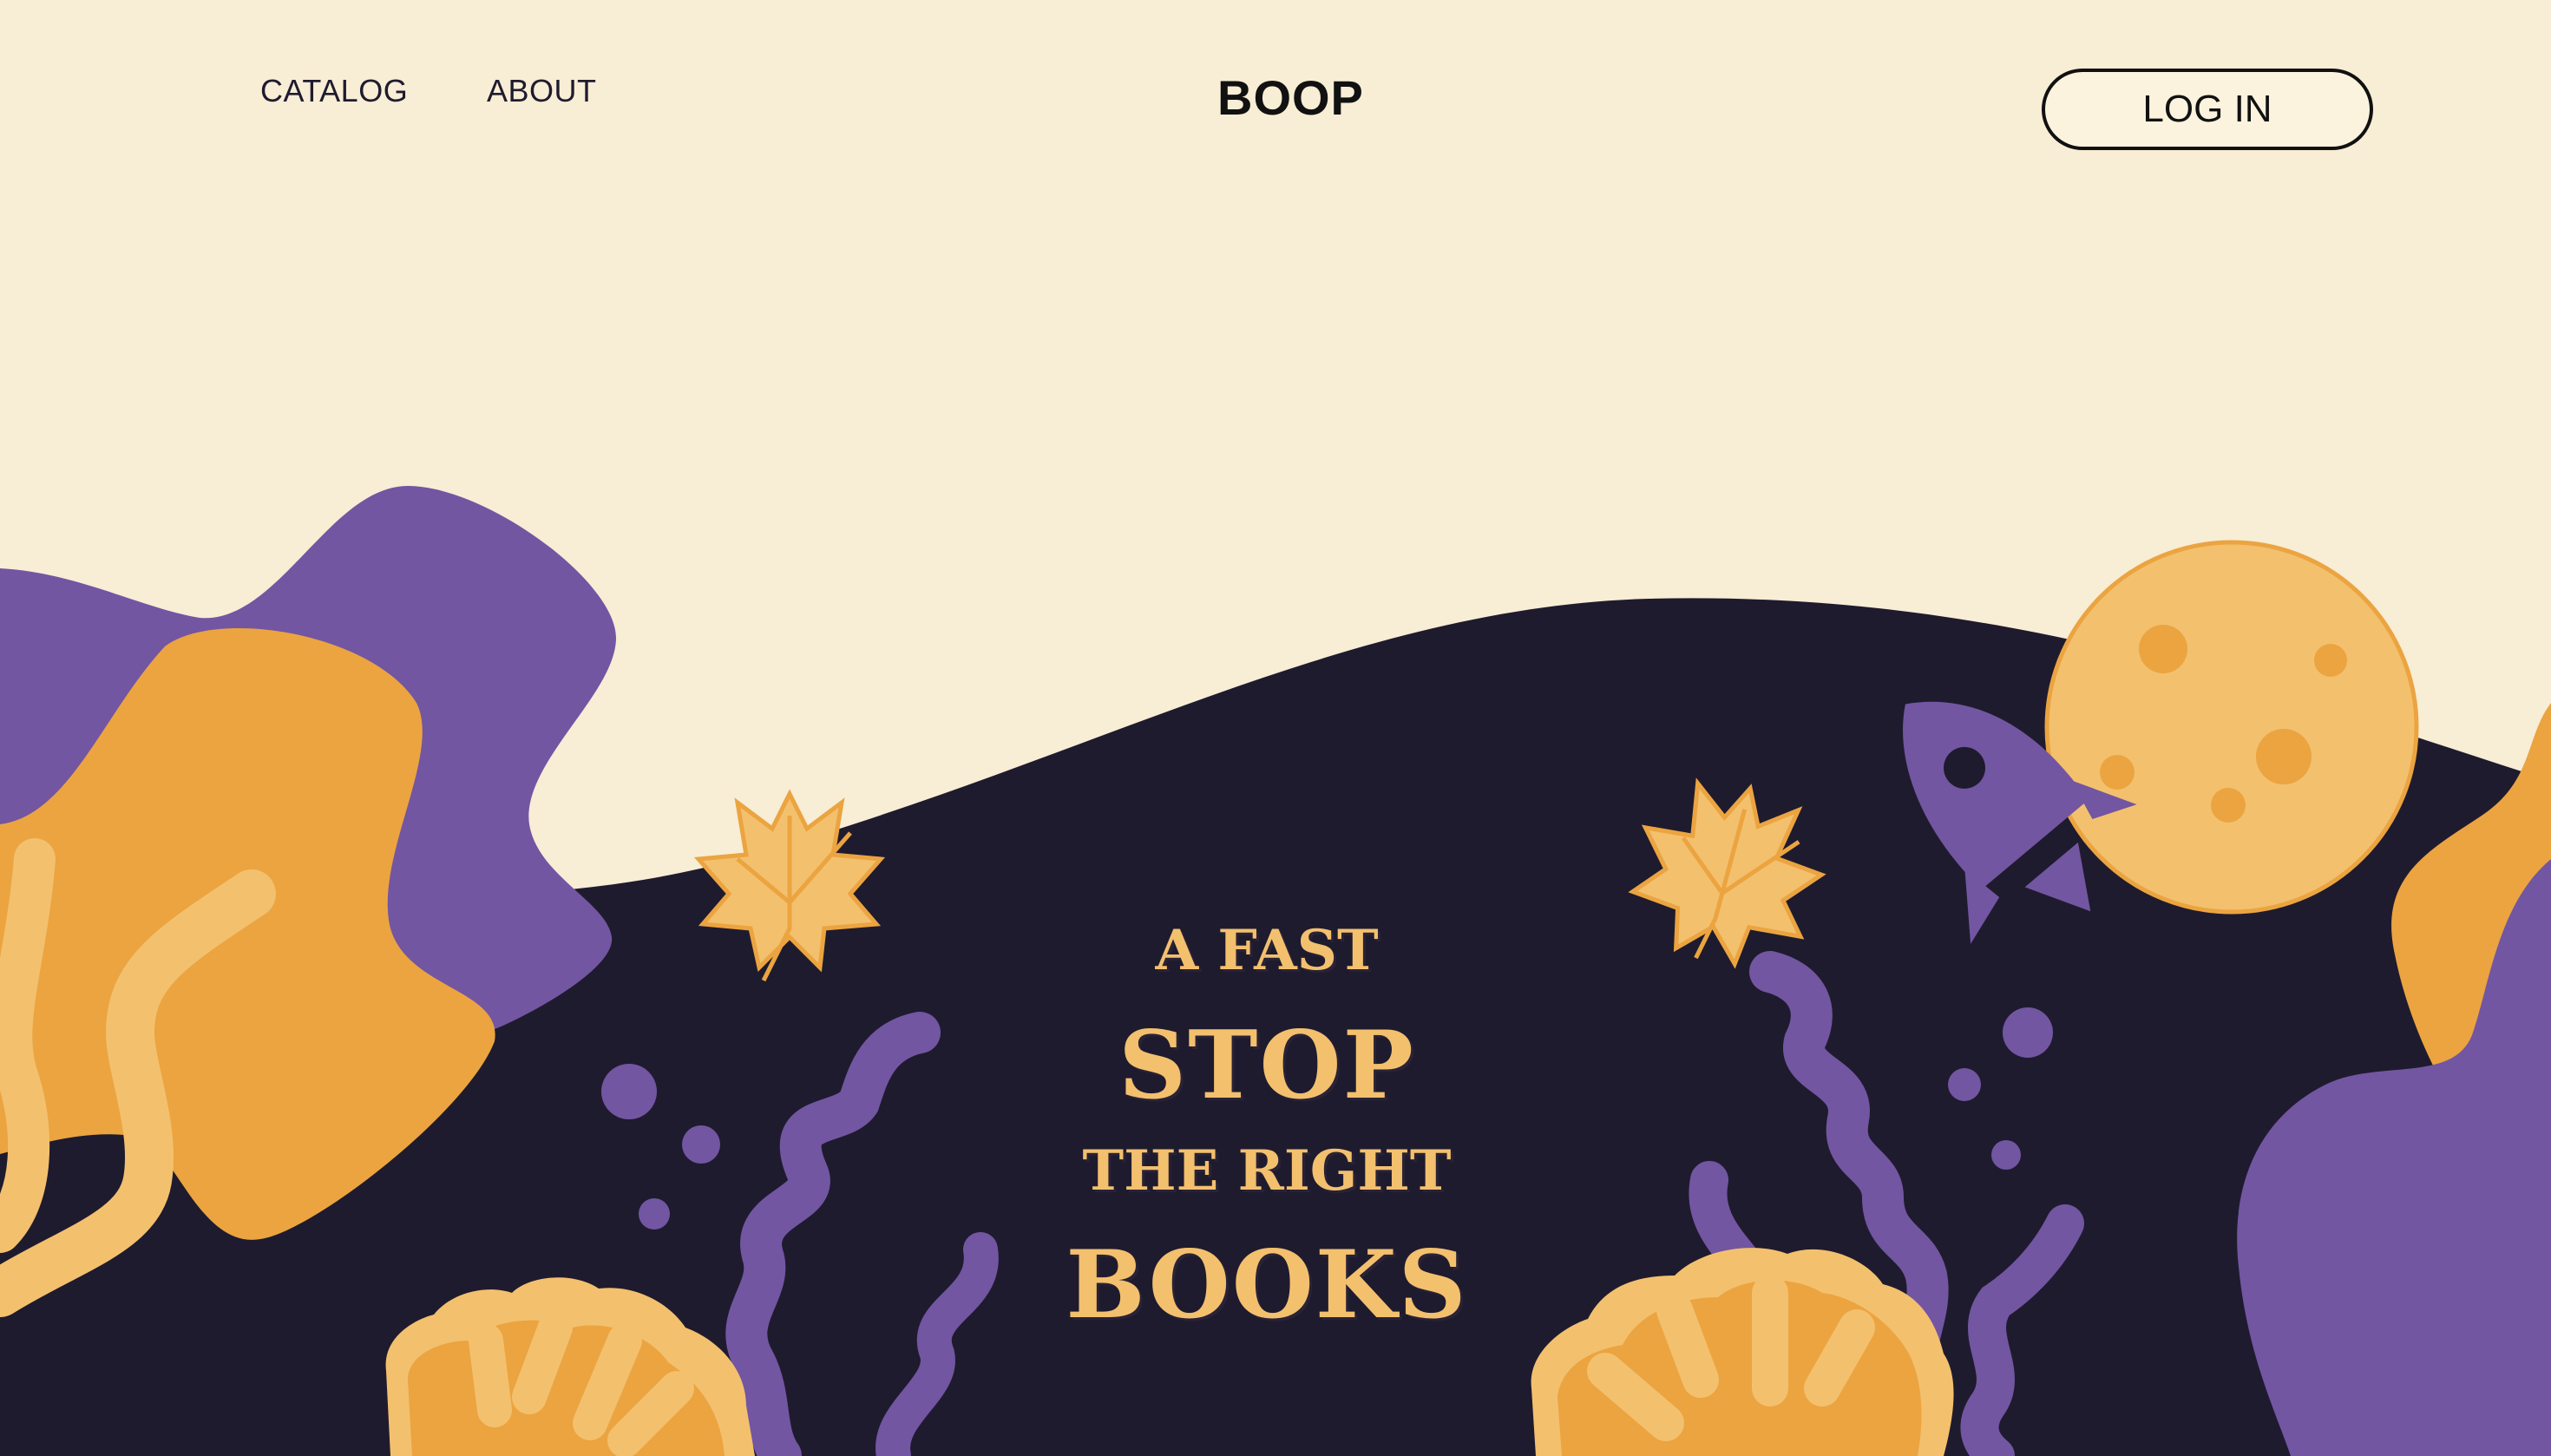 This screenshot has width=2551, height=1456. I want to click on hero-line-2: STOP, so click(1266, 1065).